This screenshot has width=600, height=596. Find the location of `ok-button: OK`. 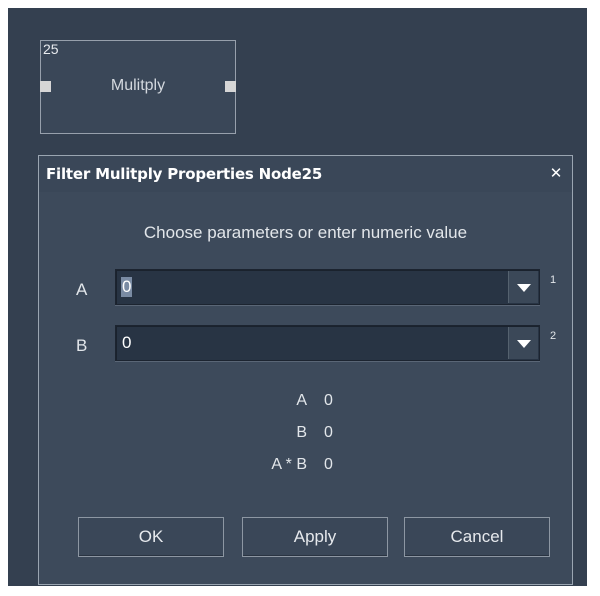

ok-button: OK is located at coordinates (151, 537).